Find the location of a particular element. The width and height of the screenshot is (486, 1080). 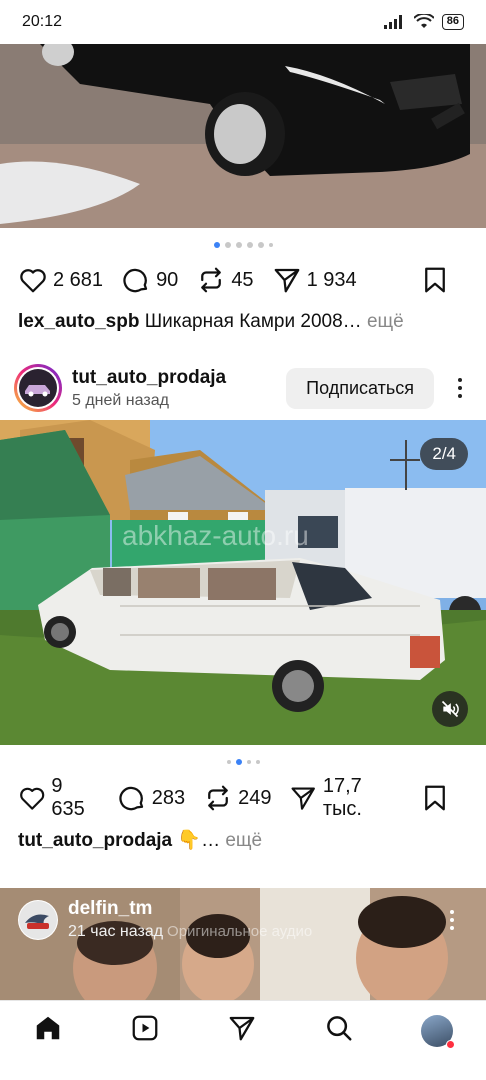

post-username: delfin_tm is located at coordinates (190, 909).